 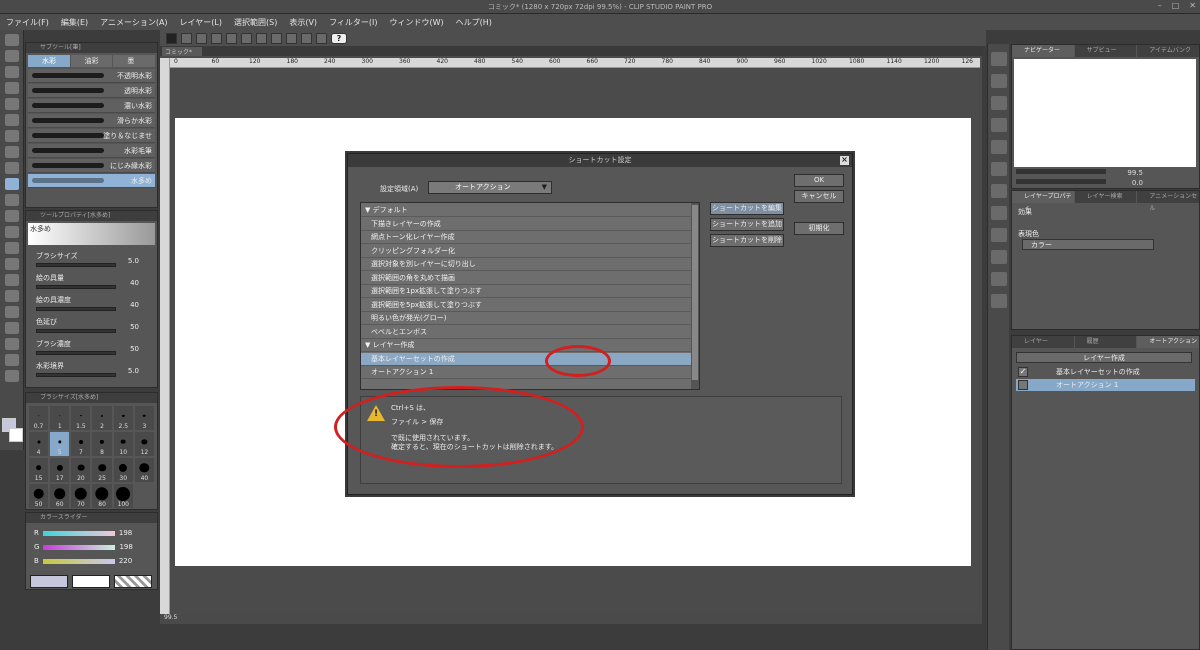 What do you see at coordinates (1192, 5) in the screenshot?
I see `close-icon: ✕` at bounding box center [1192, 5].